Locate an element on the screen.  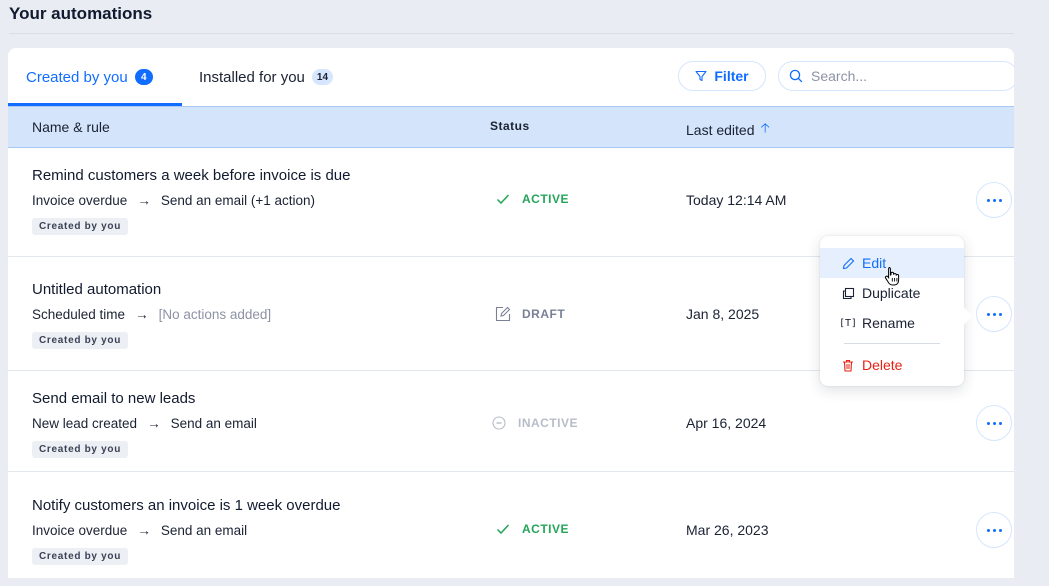
search-box is located at coordinates (896, 76).